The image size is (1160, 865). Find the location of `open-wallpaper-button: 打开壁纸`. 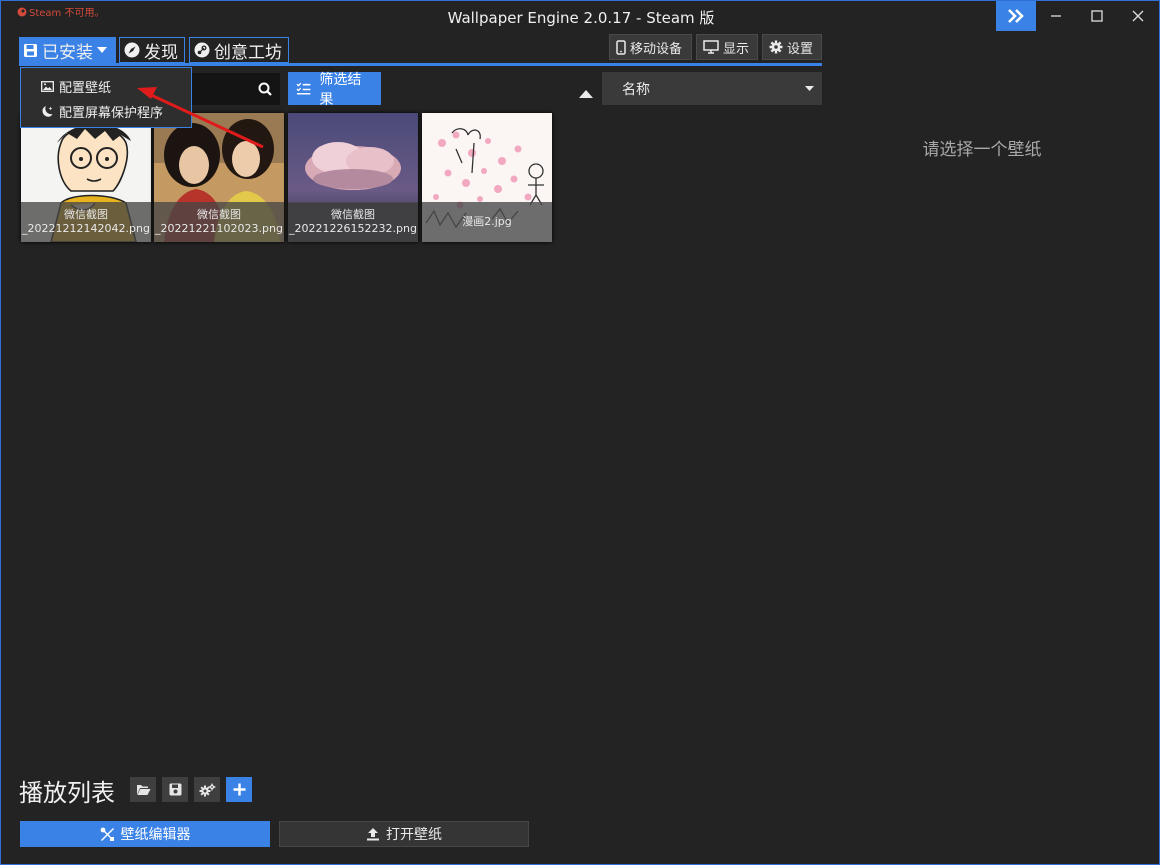

open-wallpaper-button: 打开壁纸 is located at coordinates (404, 834).